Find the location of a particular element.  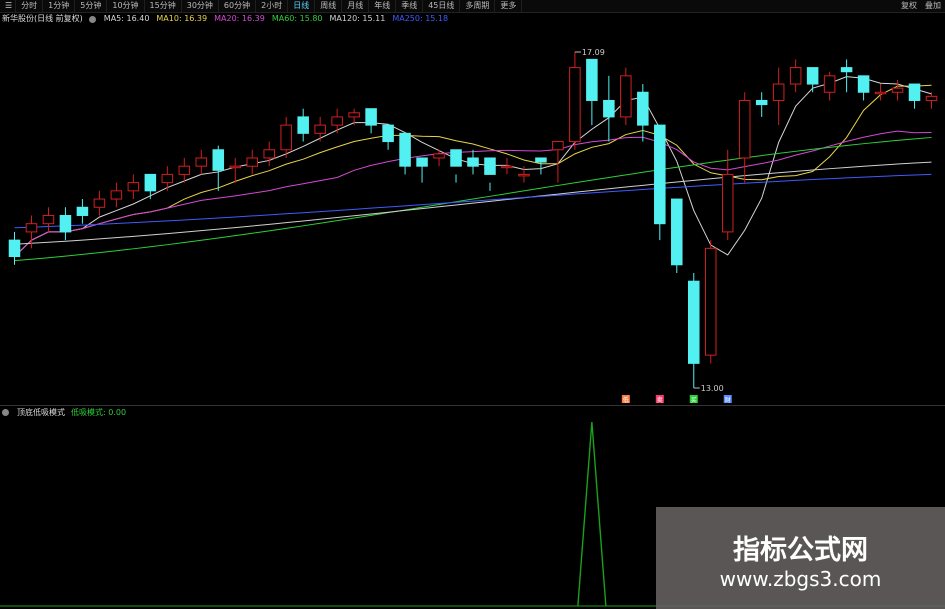

watermark-url: www.zbgs3.com is located at coordinates (800, 579).